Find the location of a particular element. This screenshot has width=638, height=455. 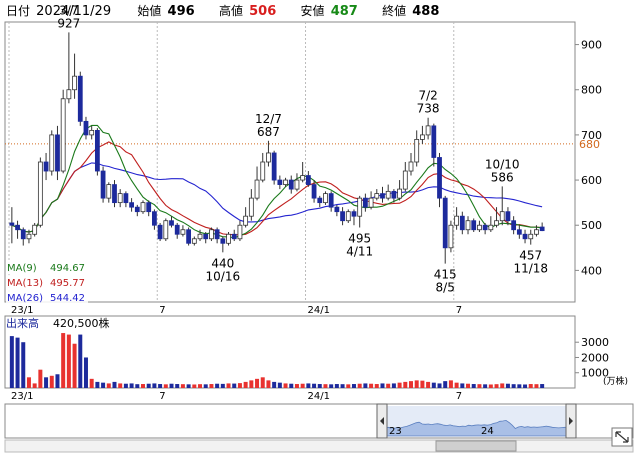

legend-value: 495.77 is located at coordinates (67, 283).